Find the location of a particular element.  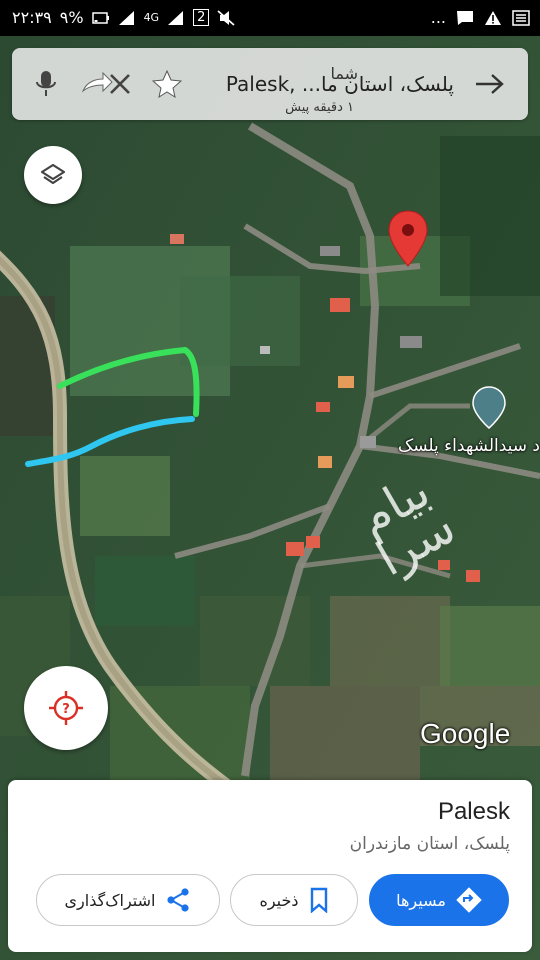

share-label: اشتراک‌گذاری is located at coordinates (110, 900).